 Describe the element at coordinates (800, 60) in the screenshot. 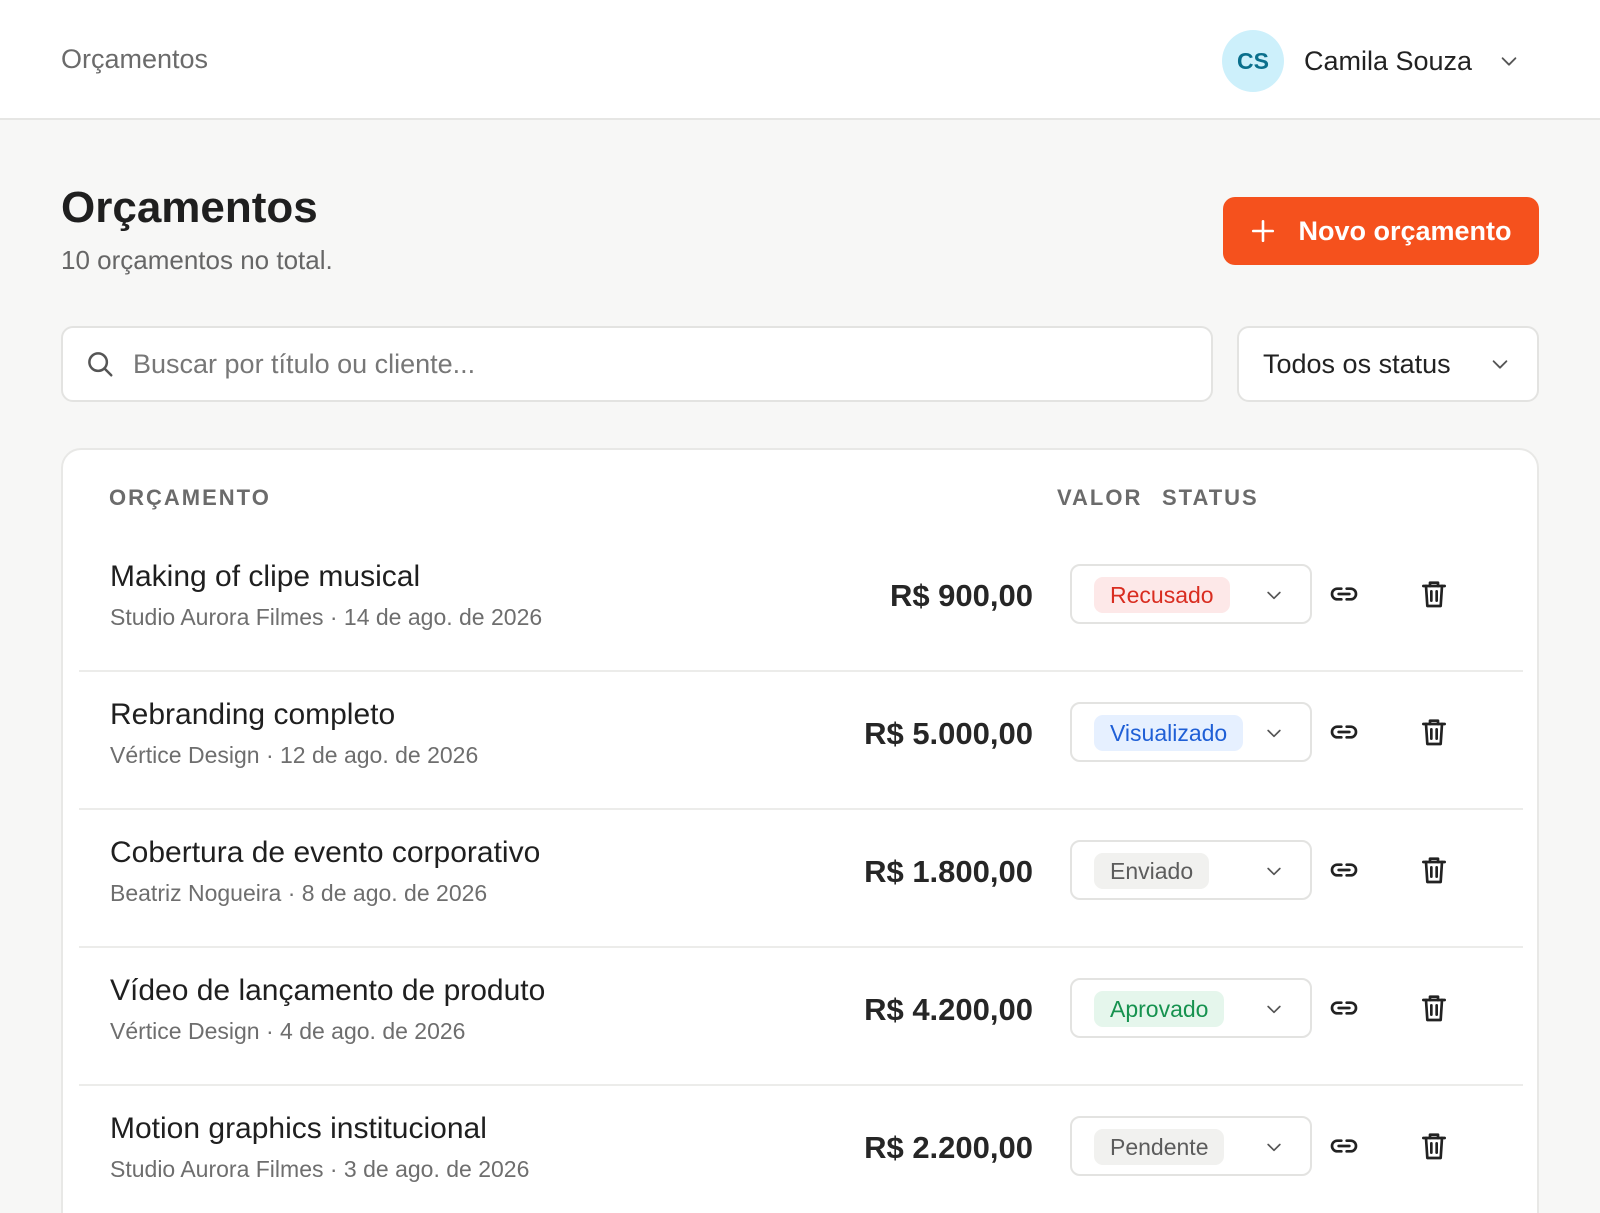

I see `top-bar: Orçamentos CS Camila Souza` at that location.